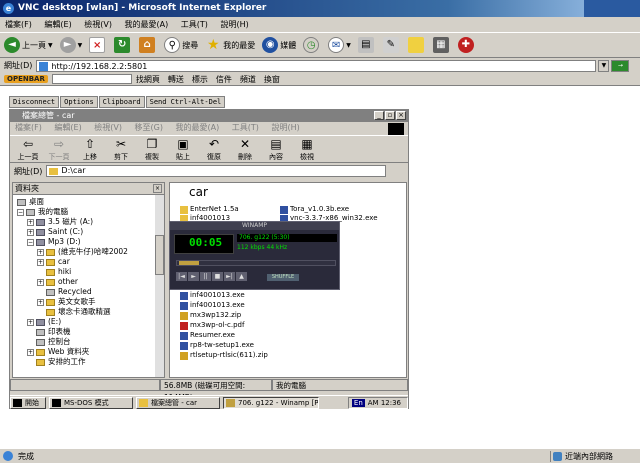 The height and width of the screenshot is (463, 640). What do you see at coordinates (210, 315) in the screenshot?
I see `file-item: mx3wp132.zip` at bounding box center [210, 315].